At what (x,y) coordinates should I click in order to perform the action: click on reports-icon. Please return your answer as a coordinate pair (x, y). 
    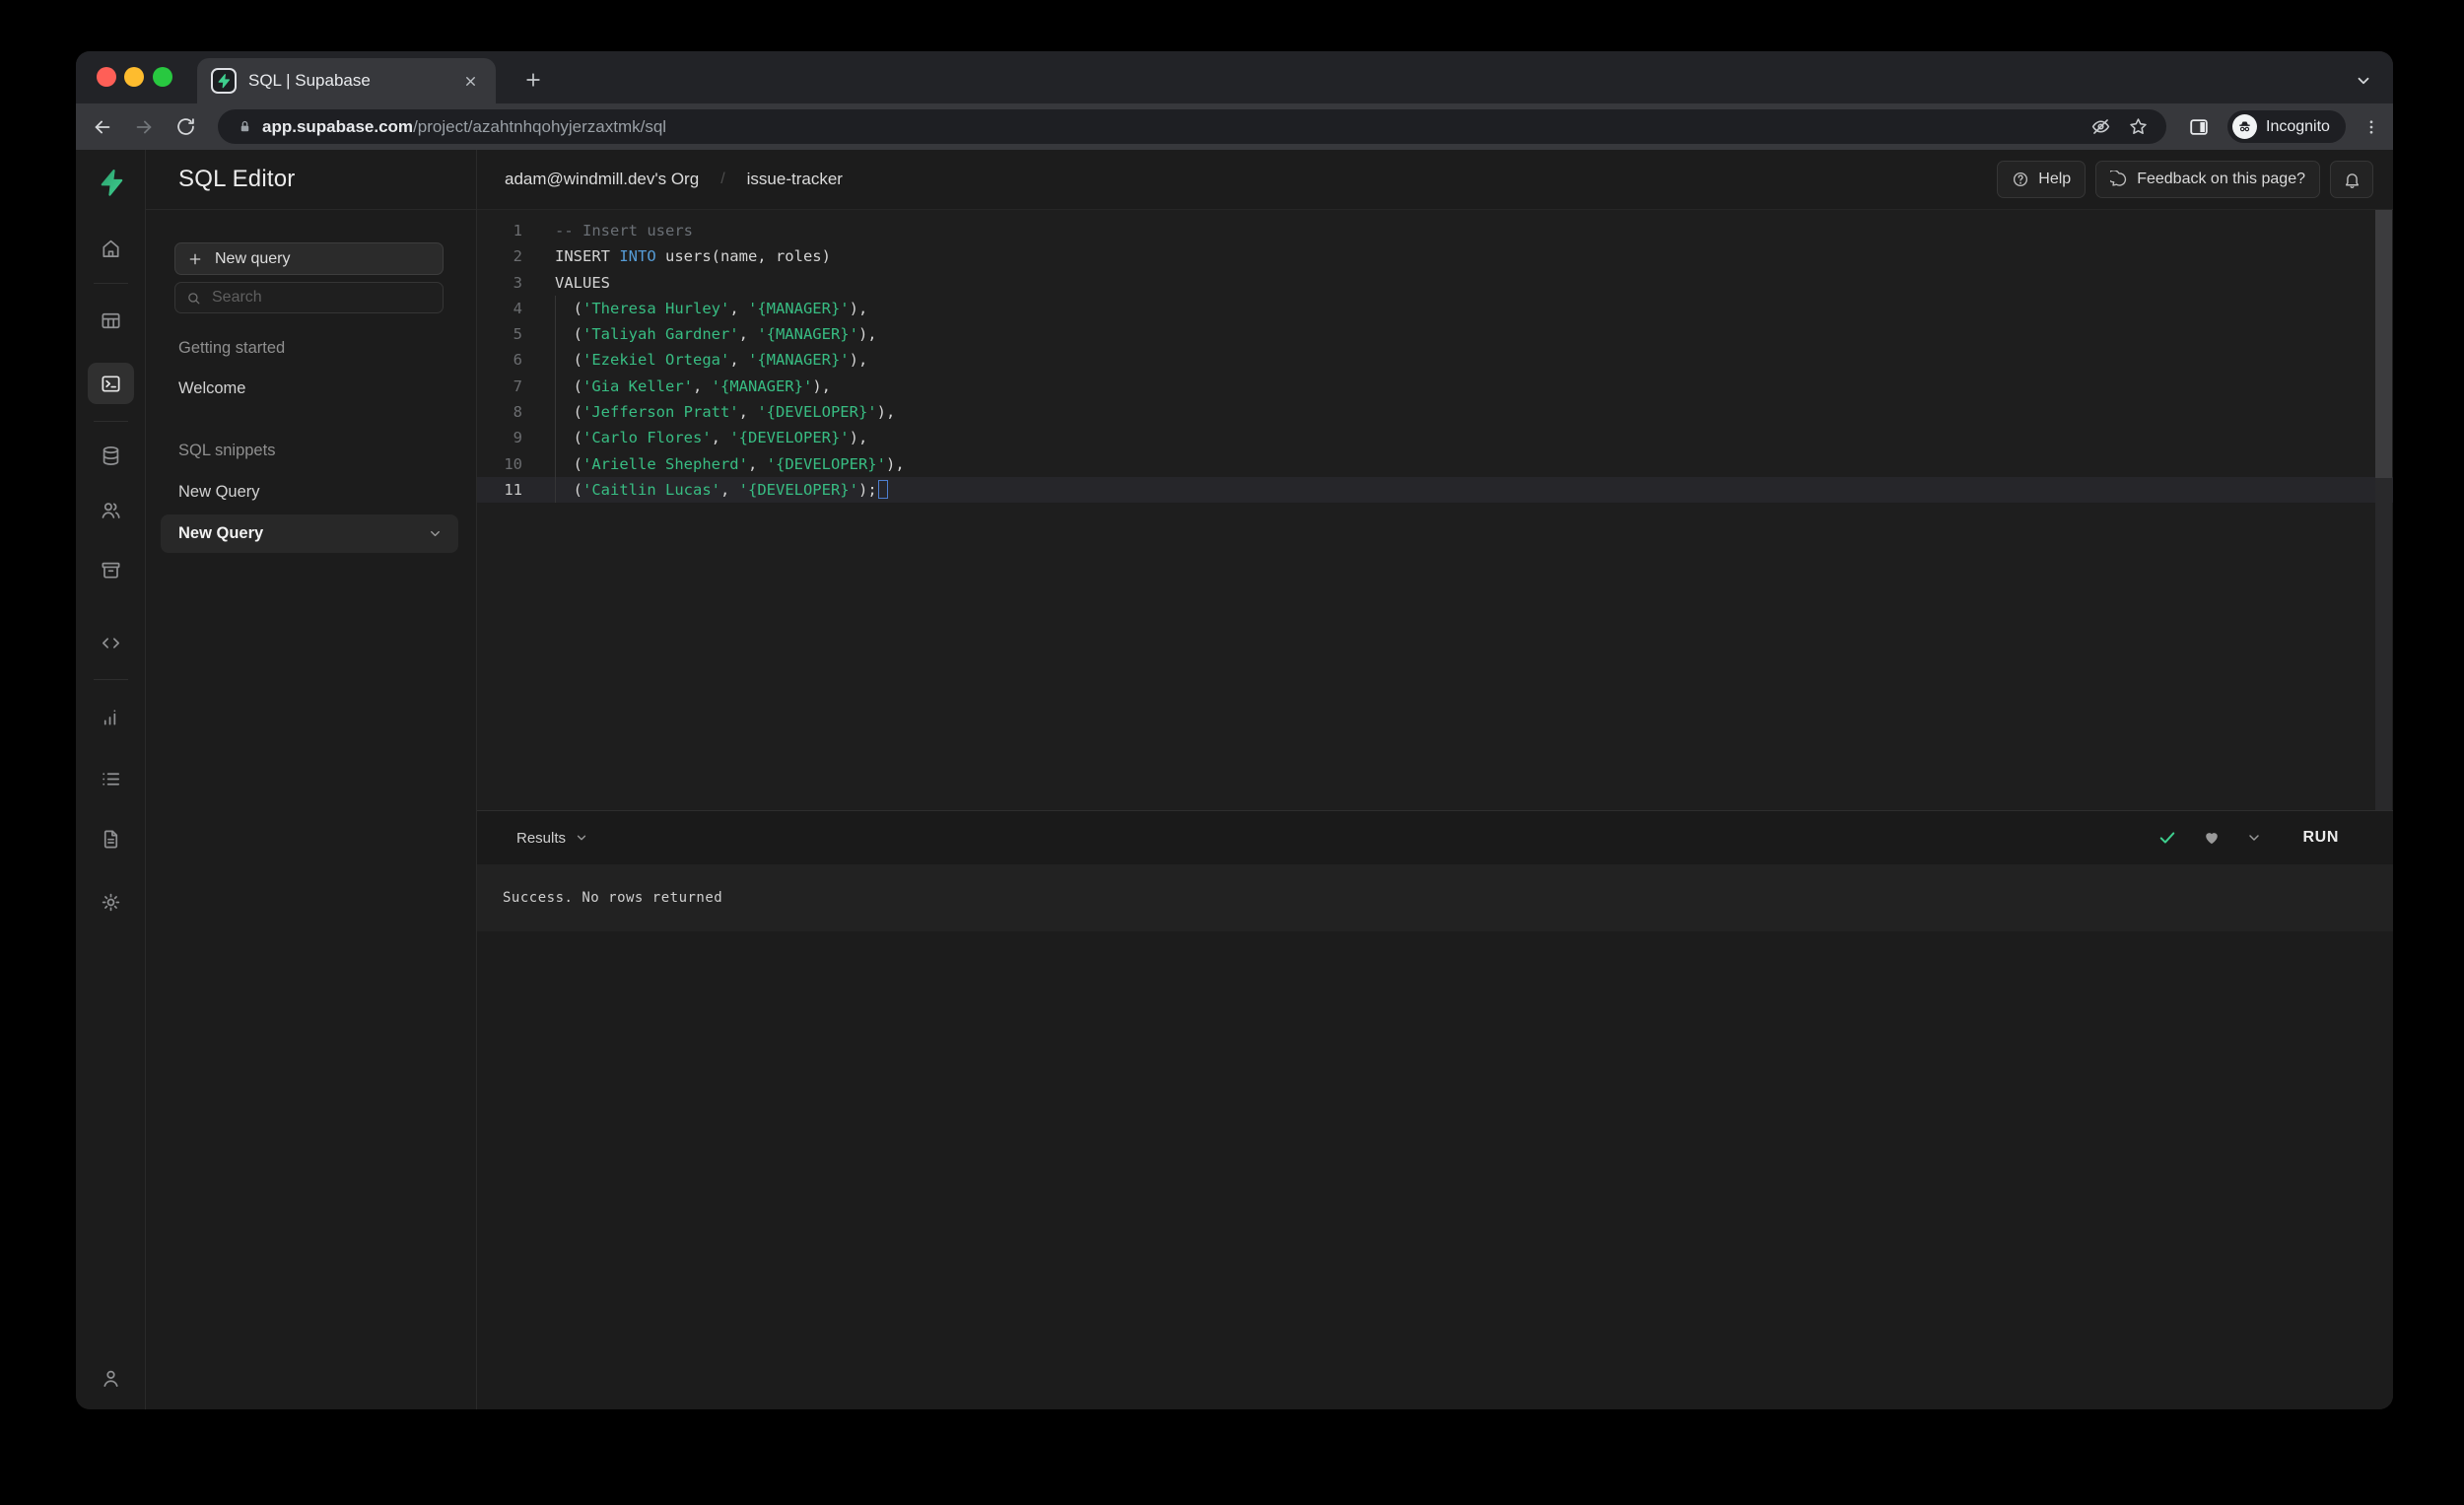
    Looking at the image, I should click on (111, 717).